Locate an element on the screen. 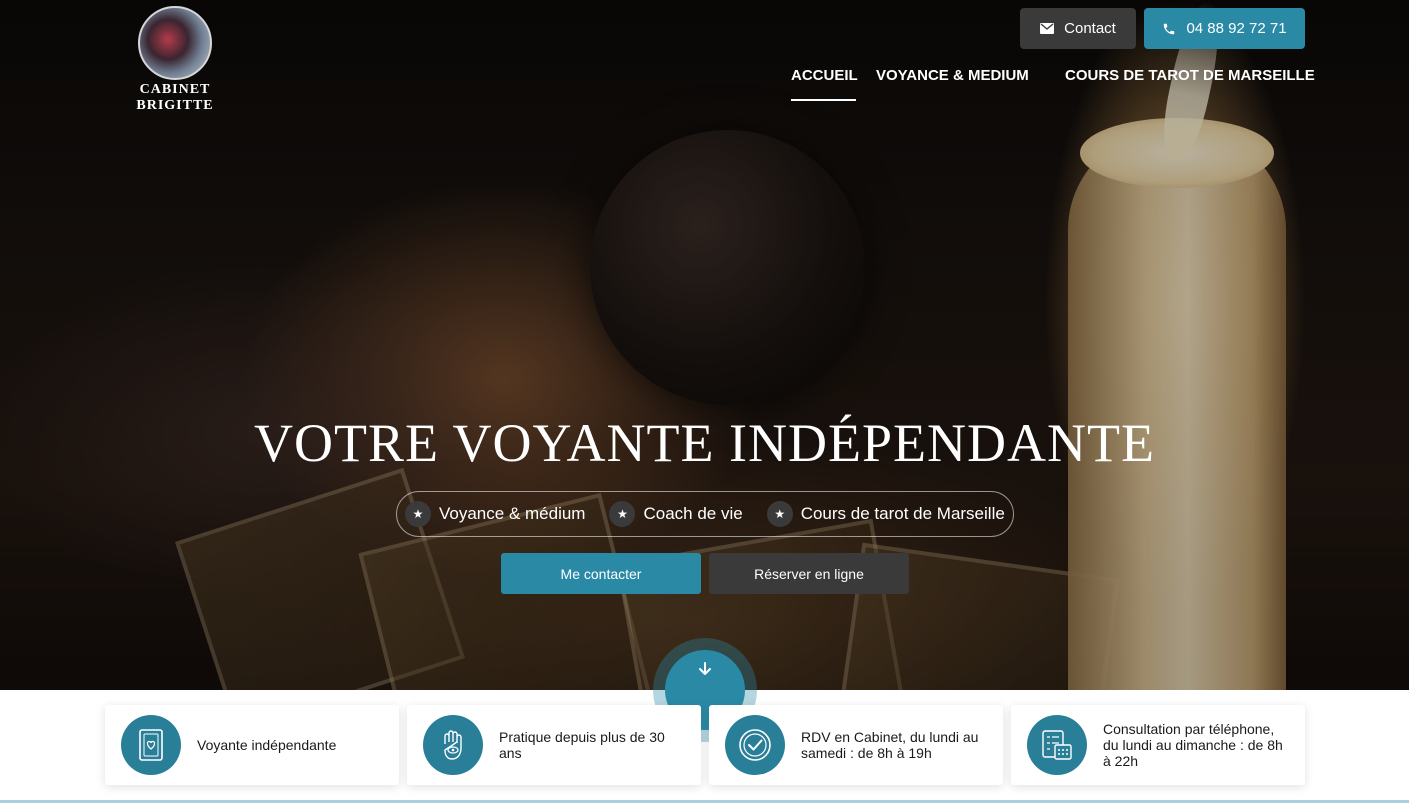 Image resolution: width=1409 pixels, height=803 pixels. arrow-down-icon is located at coordinates (705, 668).